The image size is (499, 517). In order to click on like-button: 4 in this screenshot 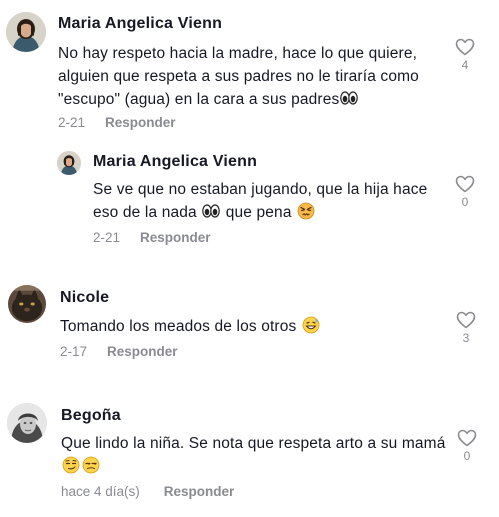, I will do `click(465, 55)`.